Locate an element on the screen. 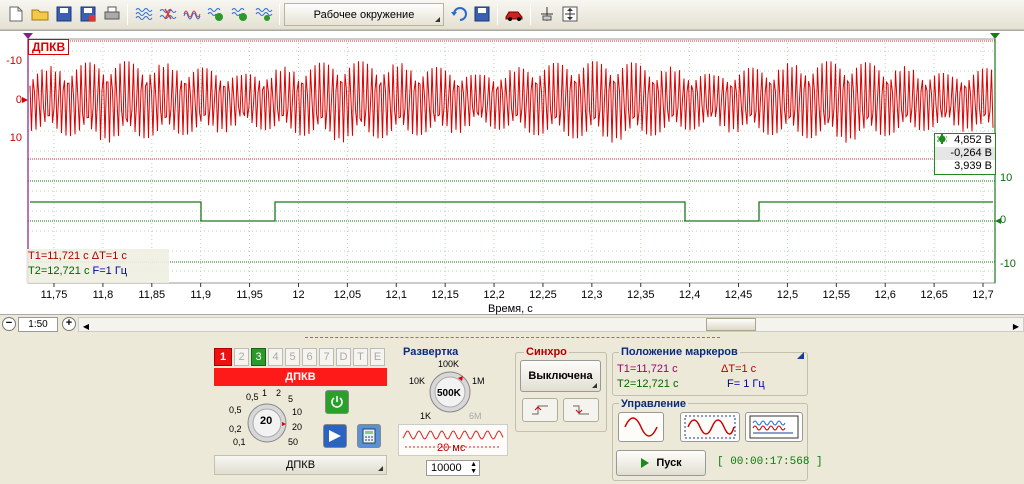  sweep-label: 10K is located at coordinates (417, 381).